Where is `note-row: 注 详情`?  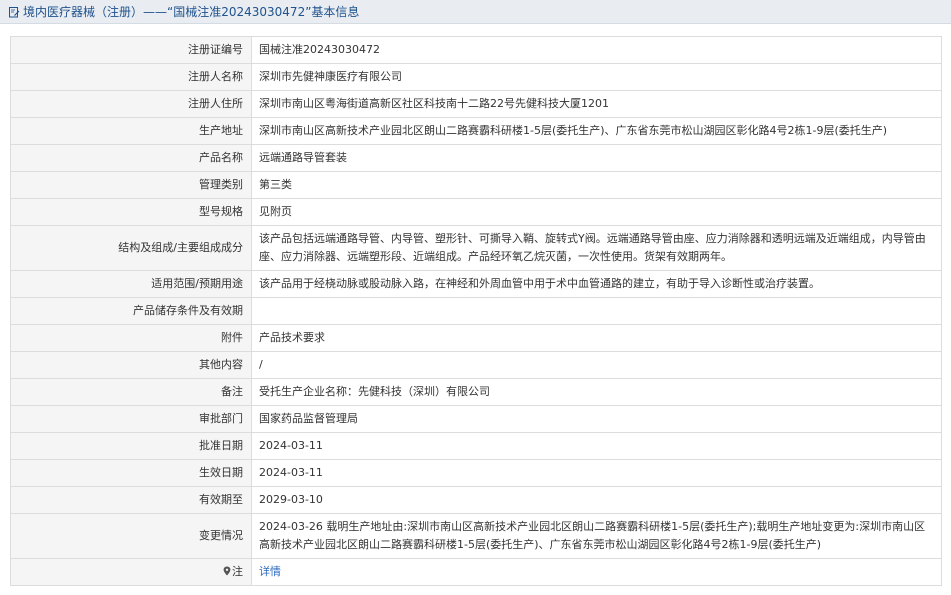
note-row: 注 详情 is located at coordinates (476, 572).